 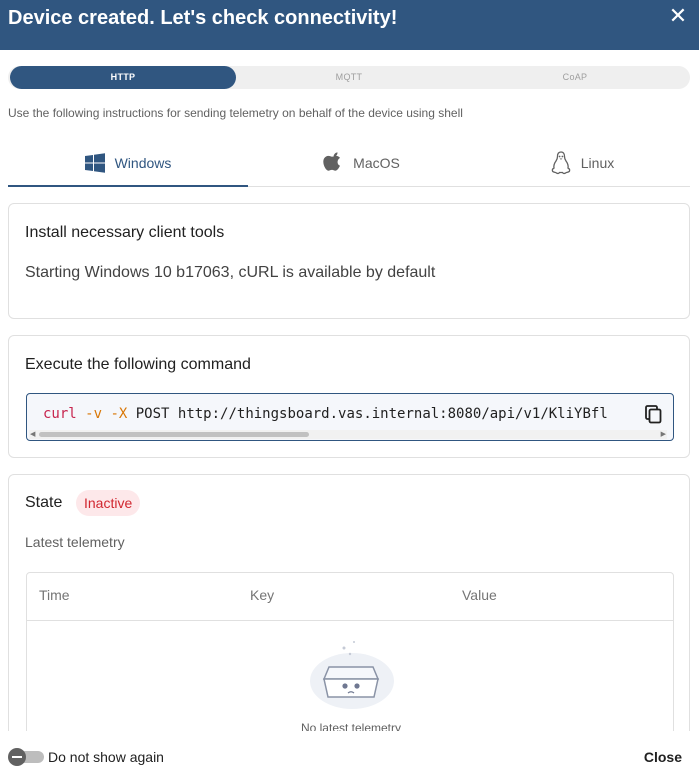 What do you see at coordinates (561, 163) in the screenshot?
I see `linux-icon` at bounding box center [561, 163].